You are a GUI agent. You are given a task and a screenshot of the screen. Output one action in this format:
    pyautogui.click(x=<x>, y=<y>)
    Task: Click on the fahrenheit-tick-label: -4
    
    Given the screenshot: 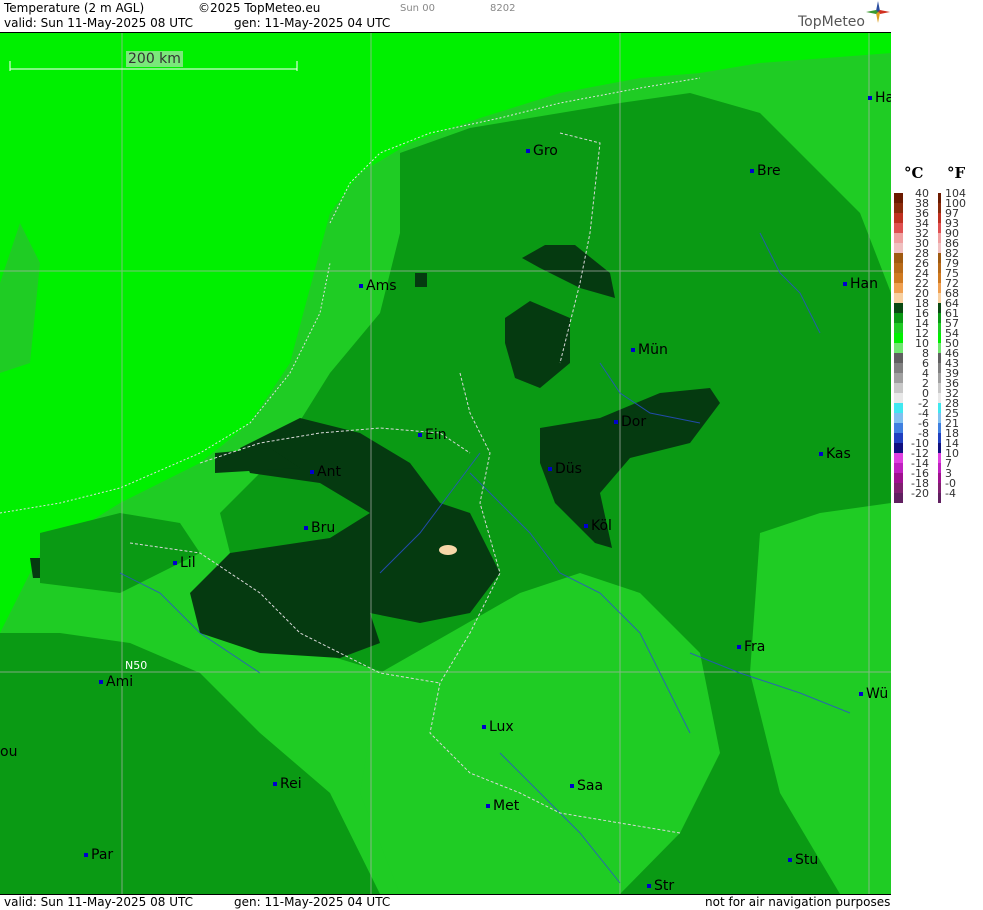 What is the action you would take?
    pyautogui.click(x=950, y=493)
    